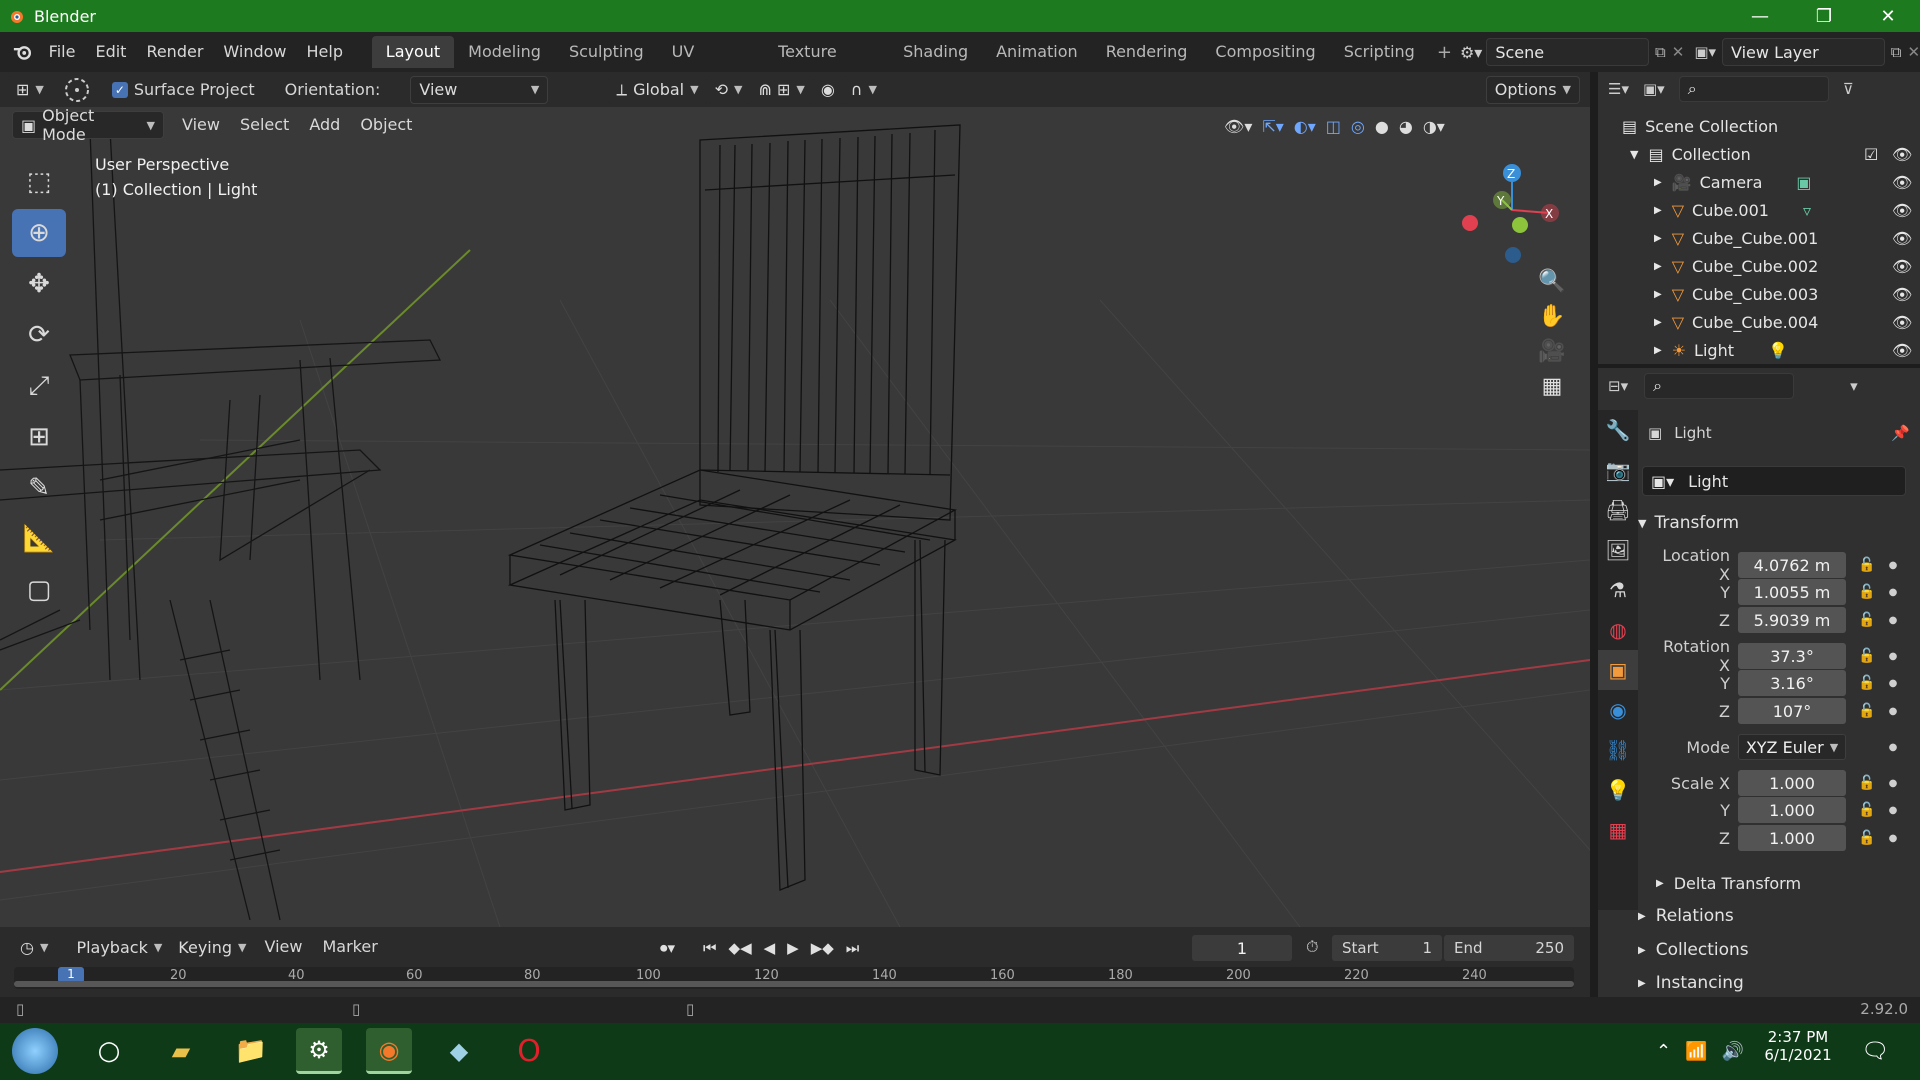  Describe the element at coordinates (39, 284) in the screenshot. I see `move-tool-icon: ✥` at that location.